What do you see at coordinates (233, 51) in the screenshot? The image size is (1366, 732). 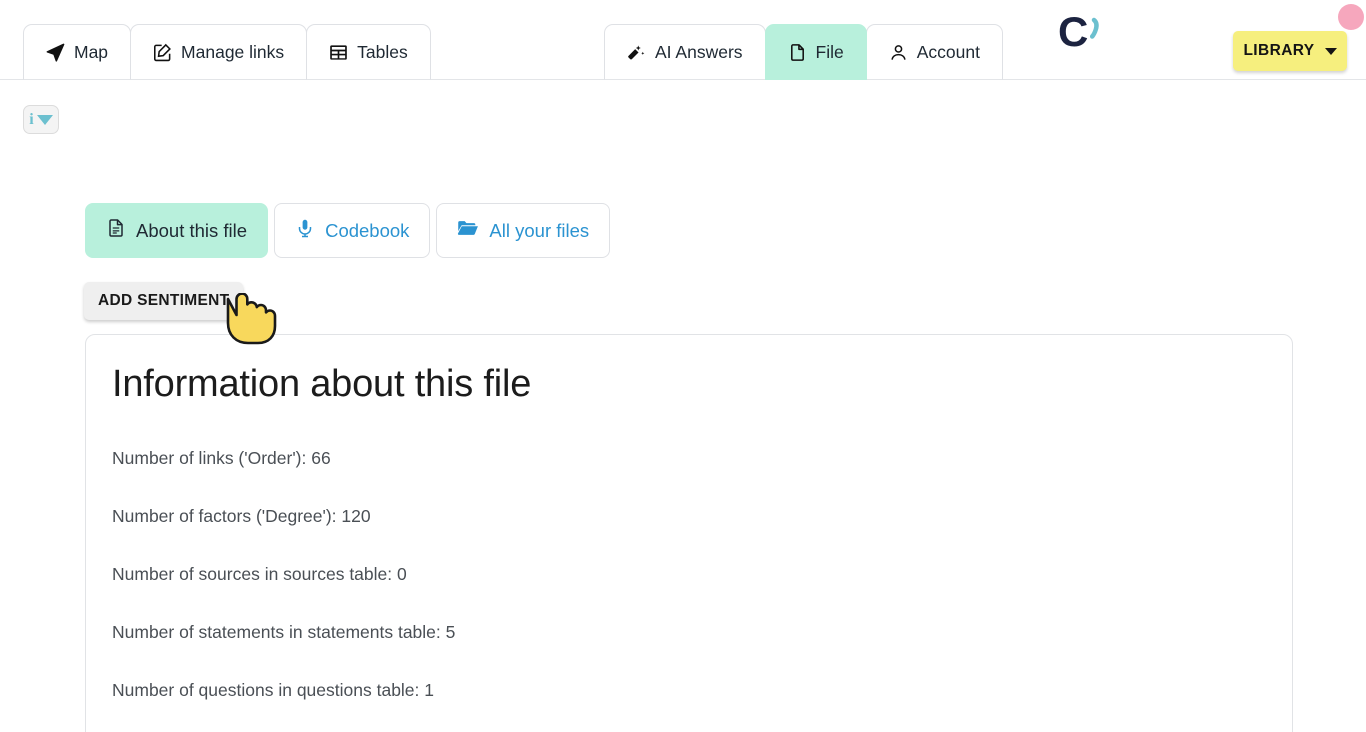 I see `nav-tab-manage-links-label: Manage links` at bounding box center [233, 51].